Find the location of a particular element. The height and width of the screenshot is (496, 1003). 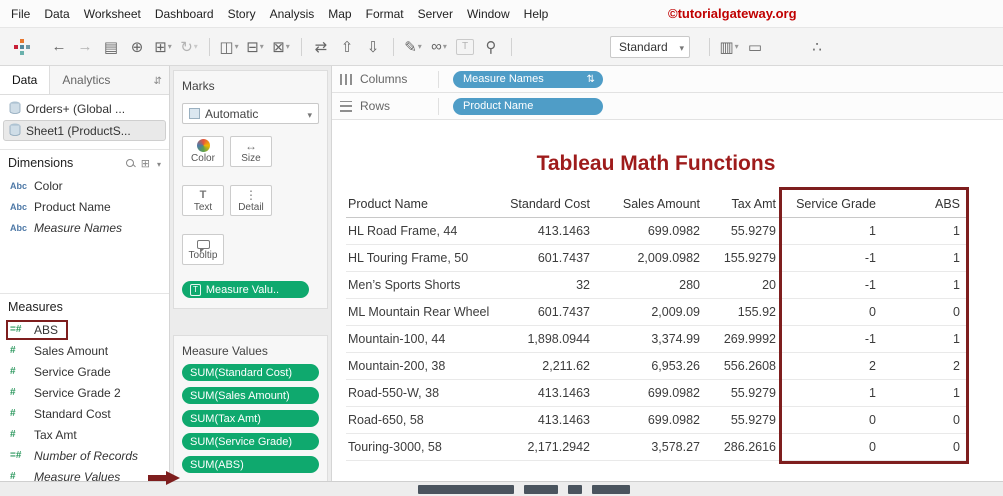

menu-item: File is located at coordinates (20, 14).